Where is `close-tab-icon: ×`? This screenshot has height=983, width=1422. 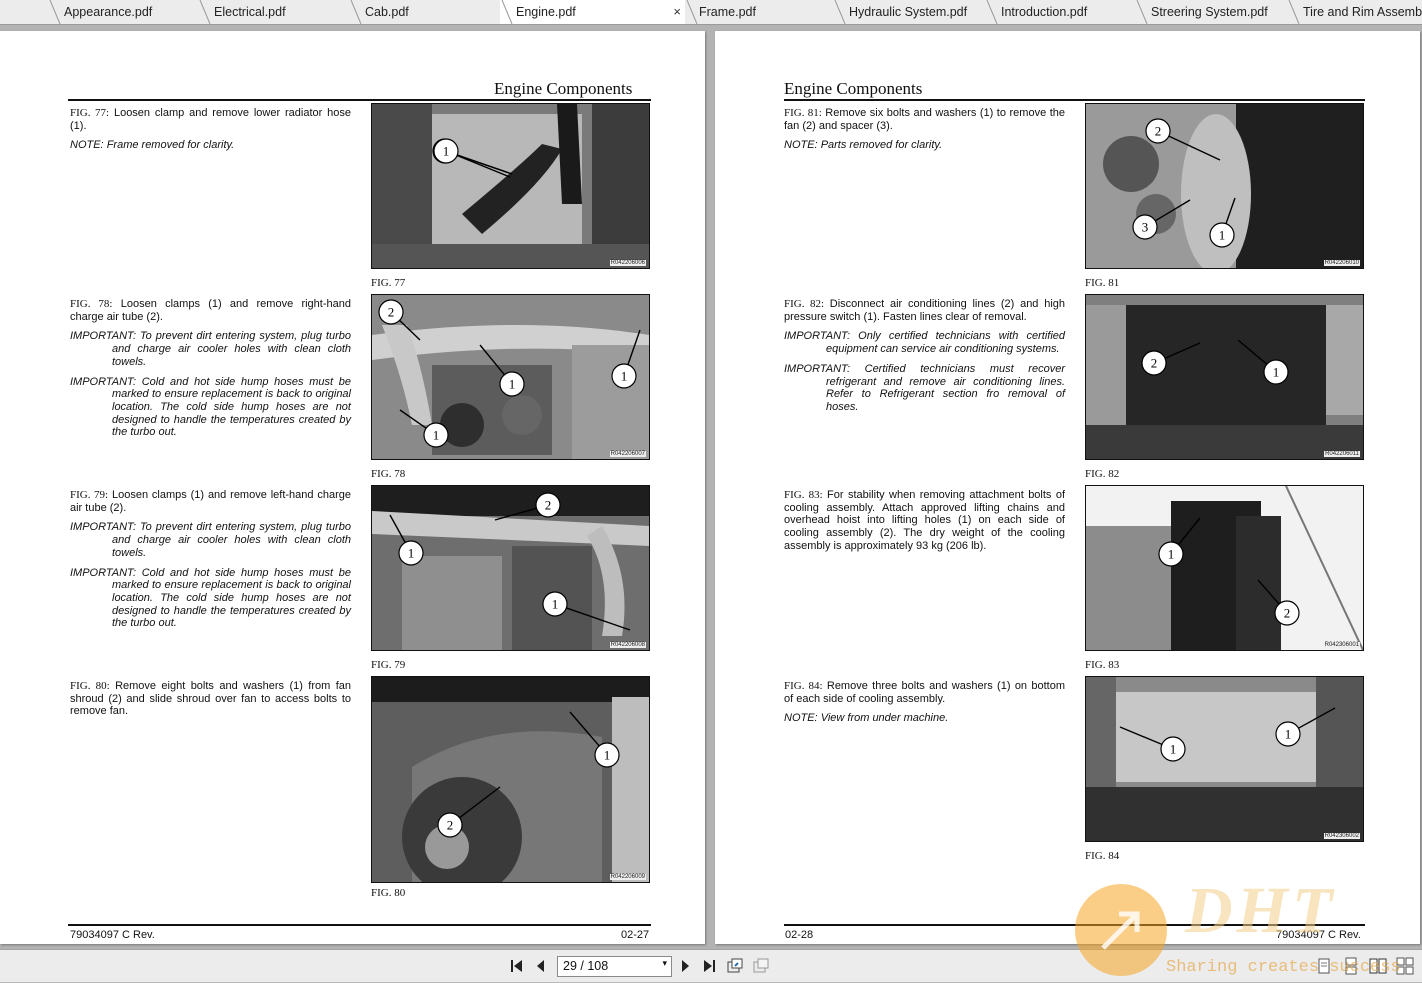
close-tab-icon: × is located at coordinates (677, 11).